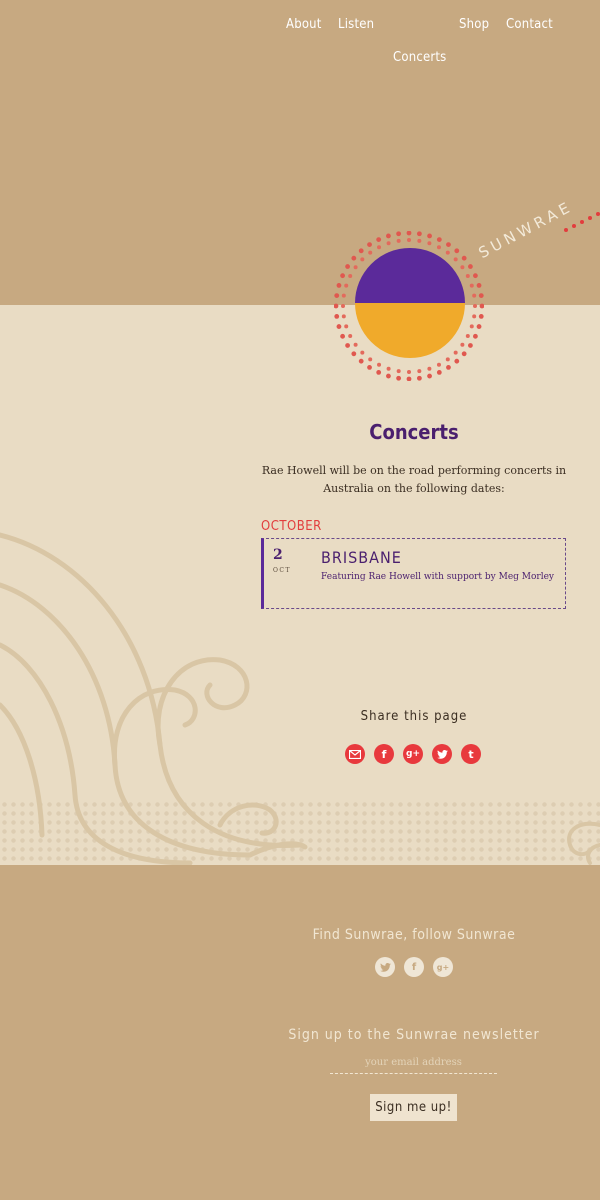 This screenshot has height=1200, width=600. Describe the element at coordinates (282, 570) in the screenshot. I see `event-month: OCT` at that location.